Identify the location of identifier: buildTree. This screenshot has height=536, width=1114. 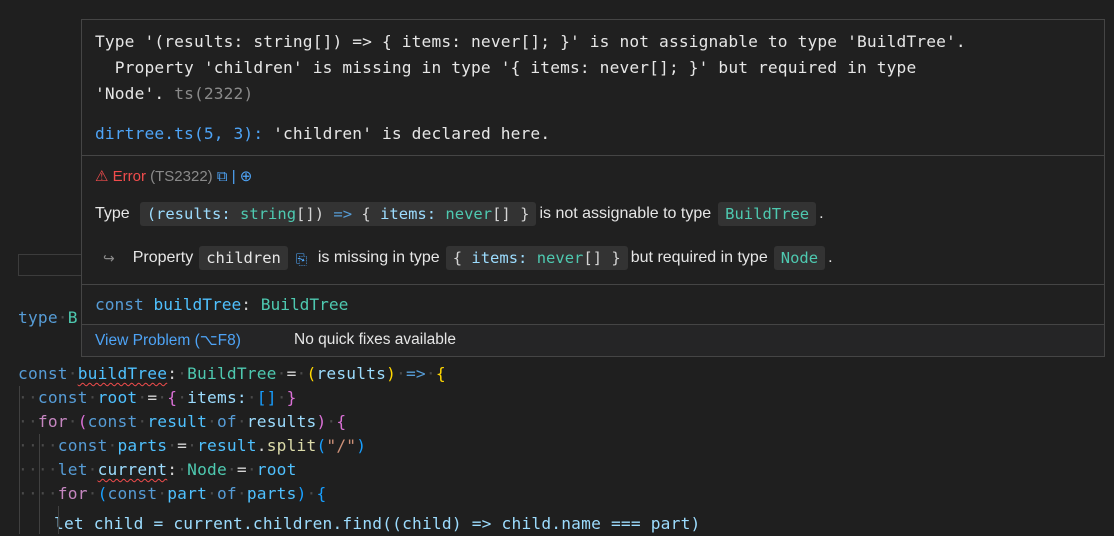
(197, 304).